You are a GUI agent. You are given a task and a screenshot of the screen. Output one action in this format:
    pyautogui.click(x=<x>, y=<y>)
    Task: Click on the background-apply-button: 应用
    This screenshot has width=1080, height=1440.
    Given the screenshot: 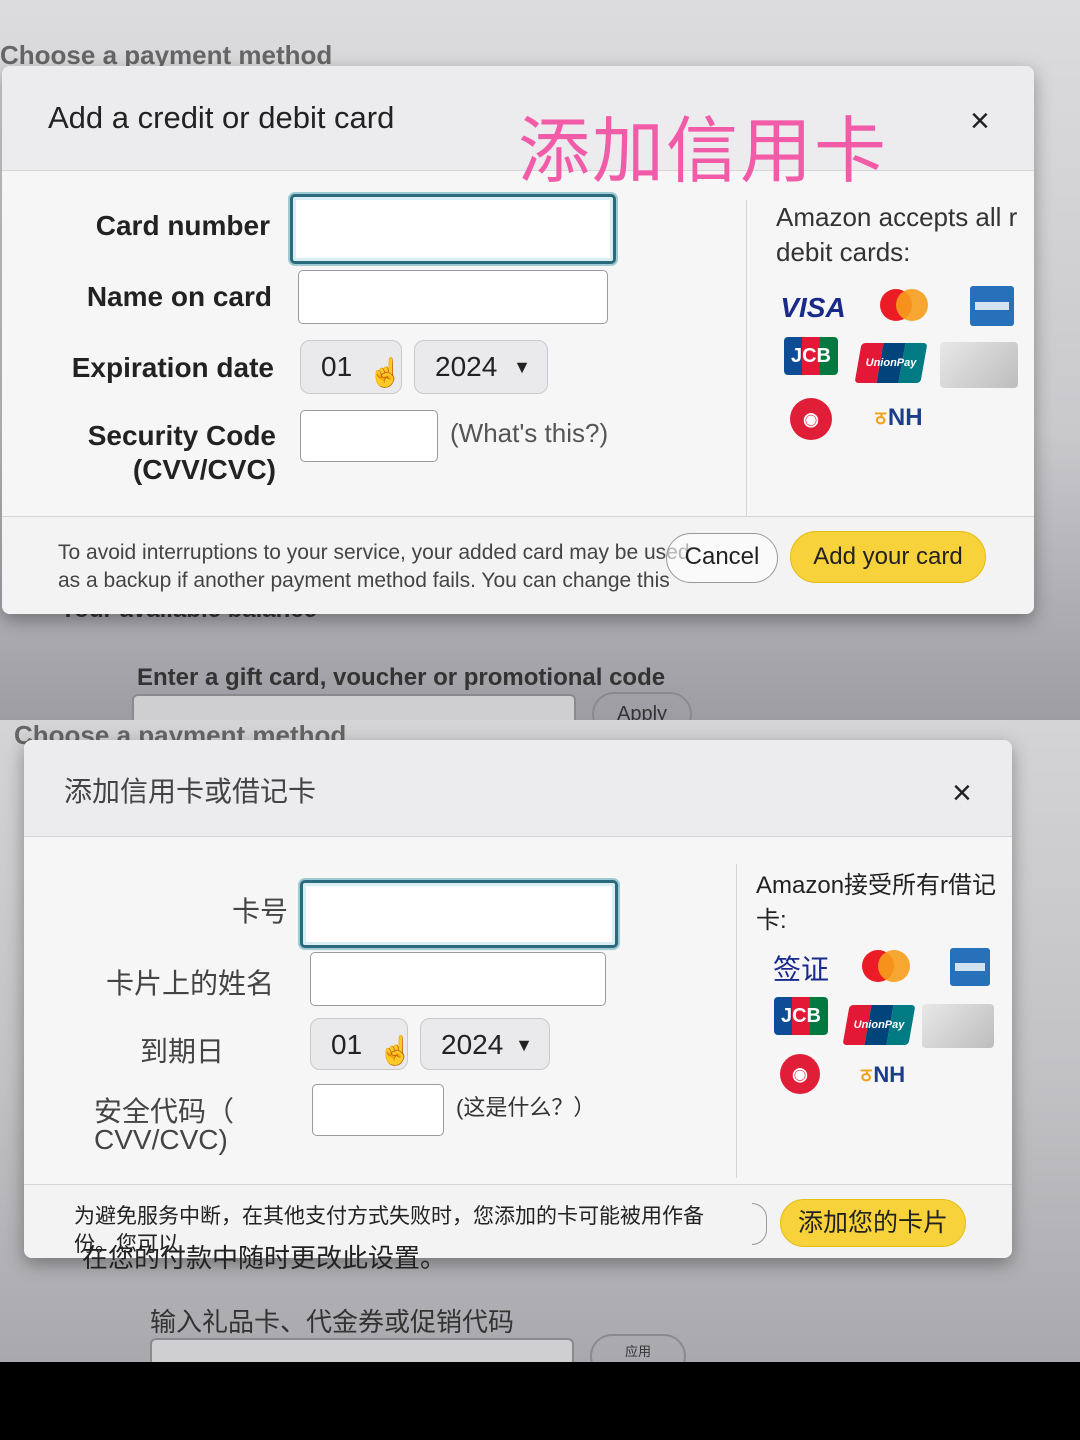 What is the action you would take?
    pyautogui.click(x=638, y=1348)
    